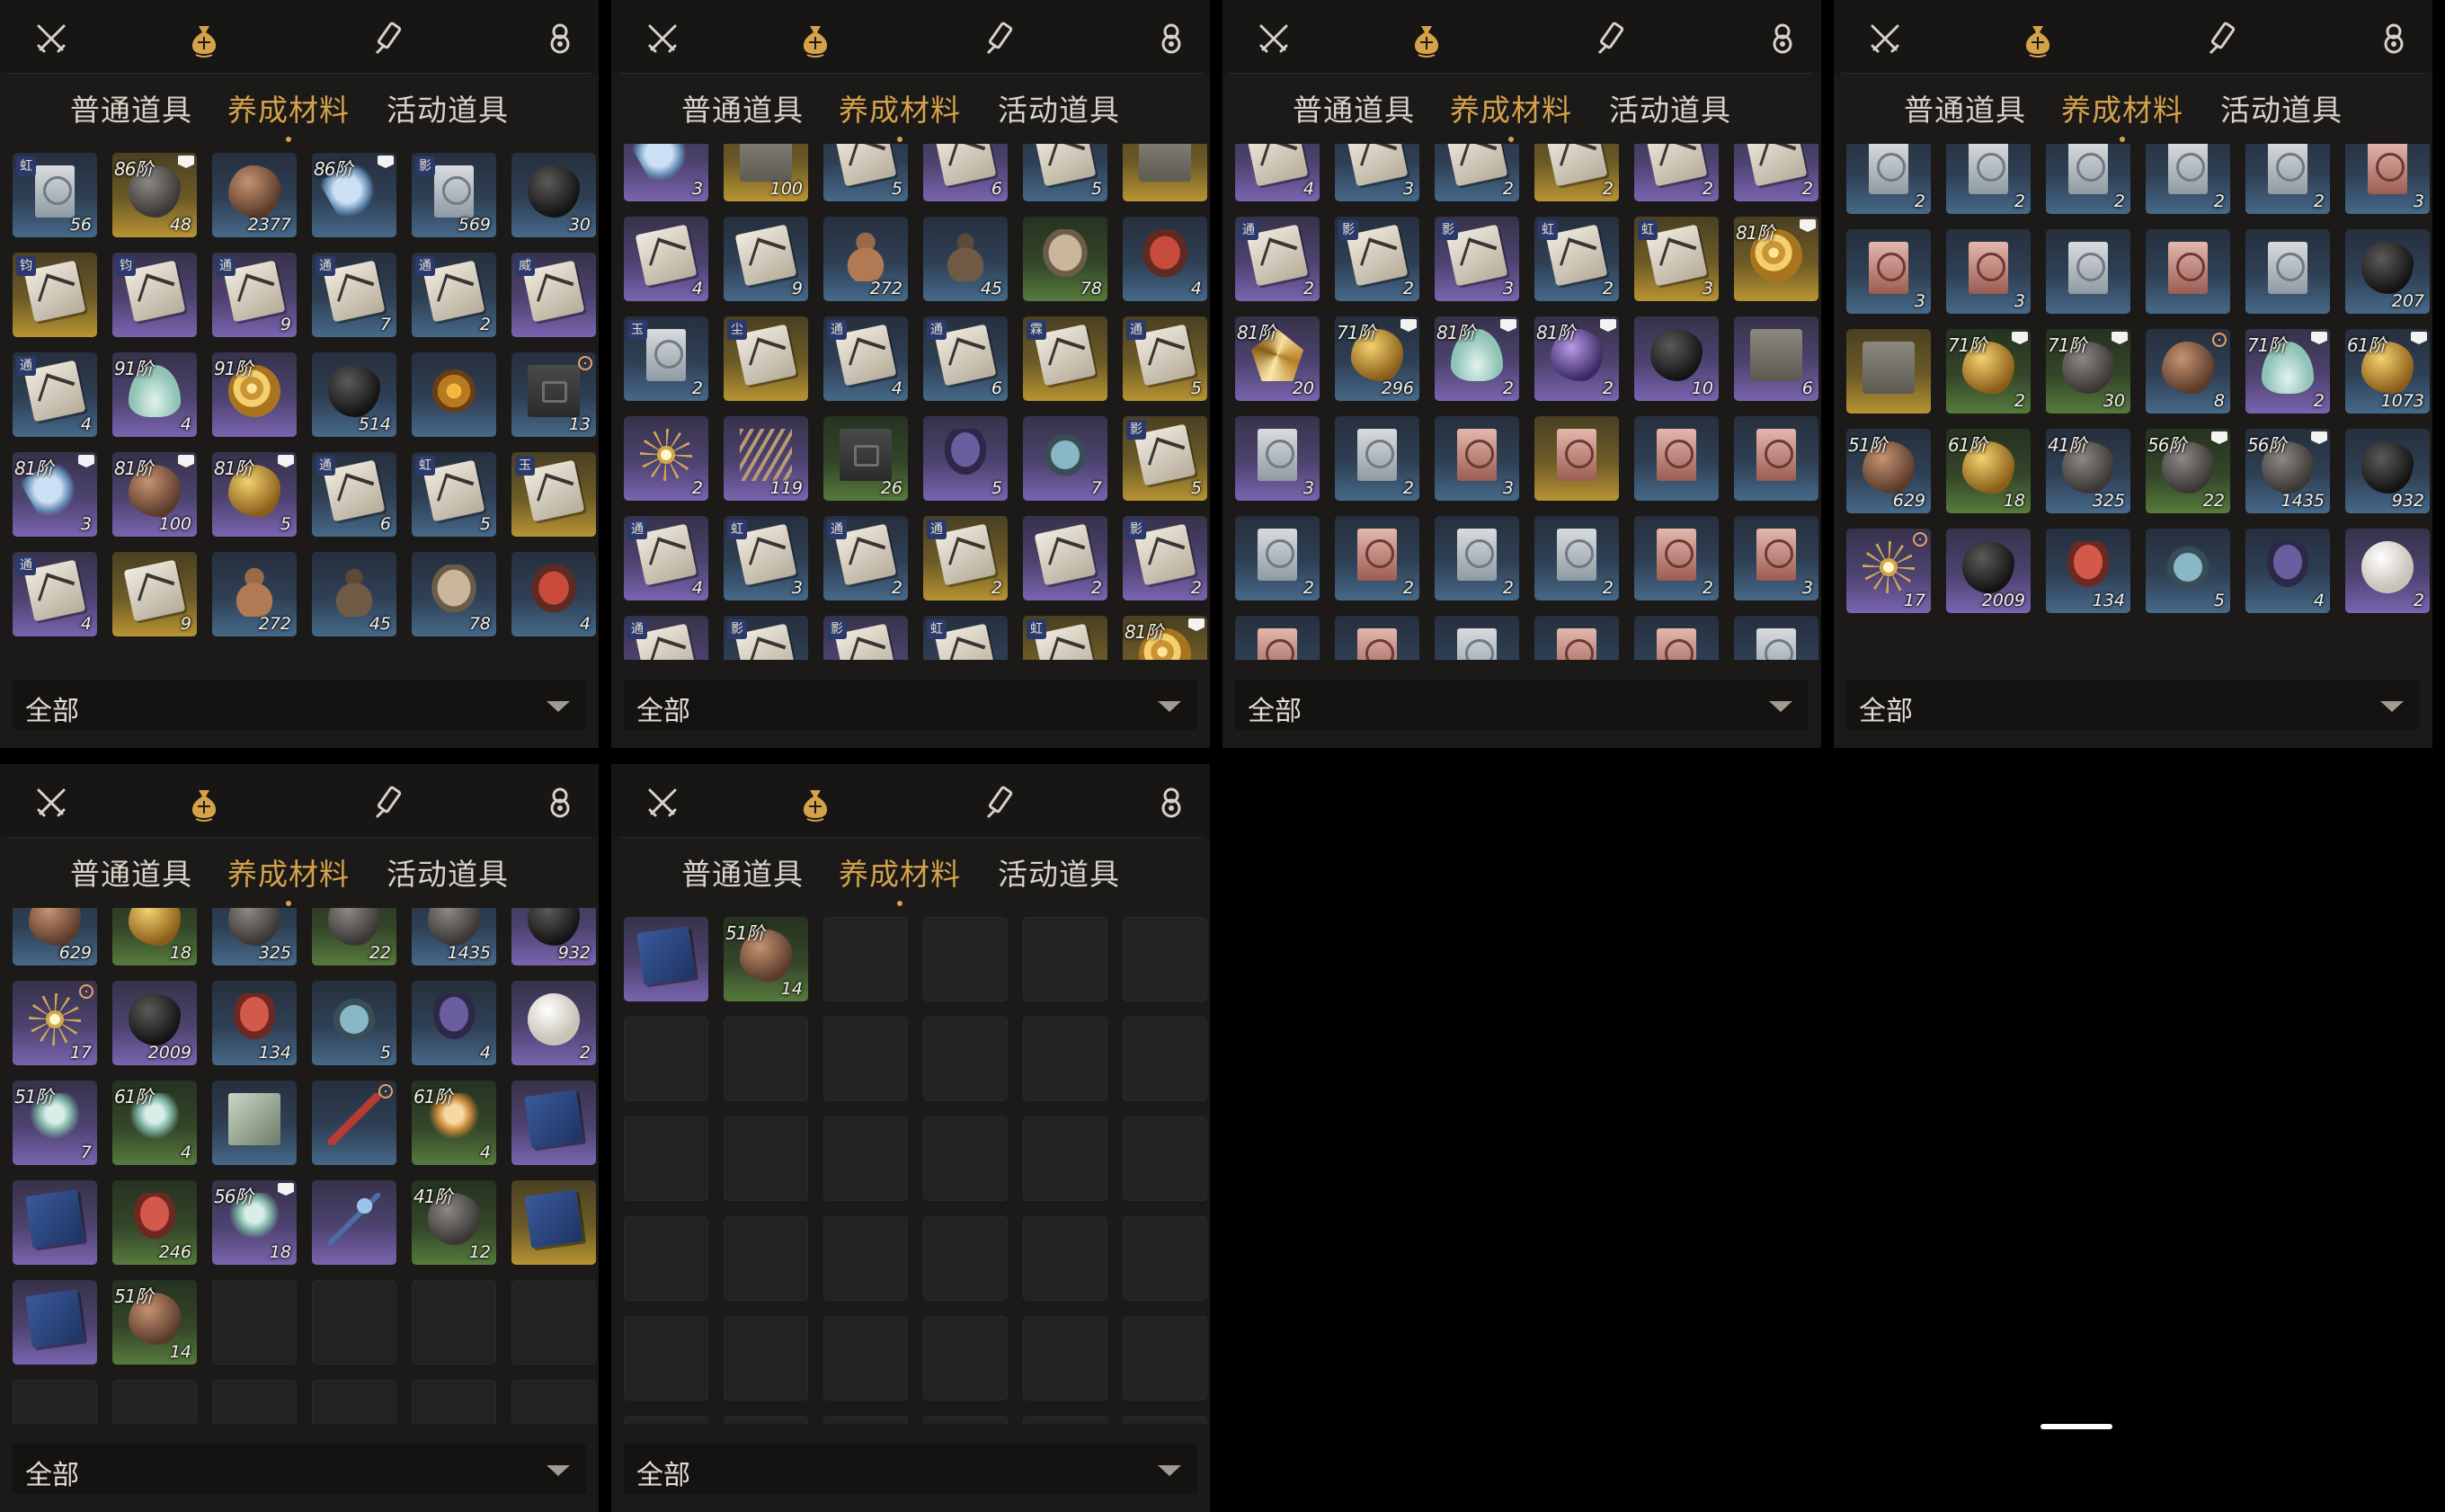  I want to click on item-slot: 通5, so click(1165, 358).